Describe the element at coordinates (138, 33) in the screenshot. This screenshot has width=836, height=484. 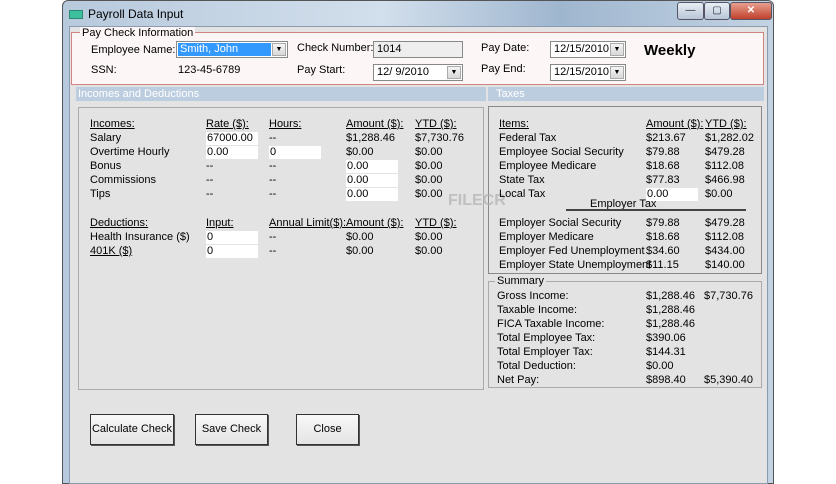
I see `paycheck-legend: Pay Check Information` at that location.